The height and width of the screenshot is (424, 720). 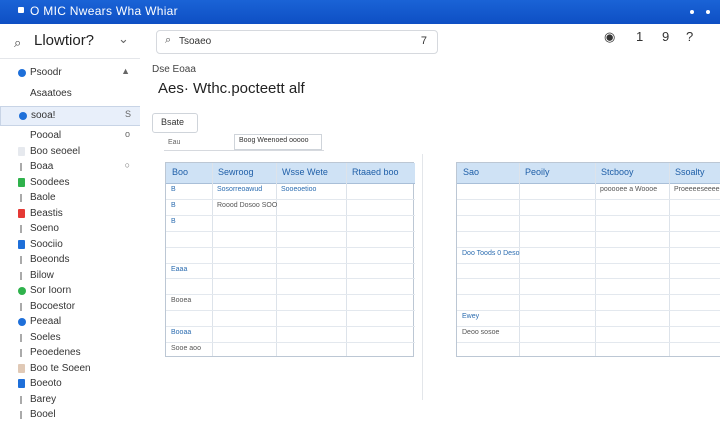 What do you see at coordinates (21, 10) in the screenshot?
I see `app-icon` at bounding box center [21, 10].